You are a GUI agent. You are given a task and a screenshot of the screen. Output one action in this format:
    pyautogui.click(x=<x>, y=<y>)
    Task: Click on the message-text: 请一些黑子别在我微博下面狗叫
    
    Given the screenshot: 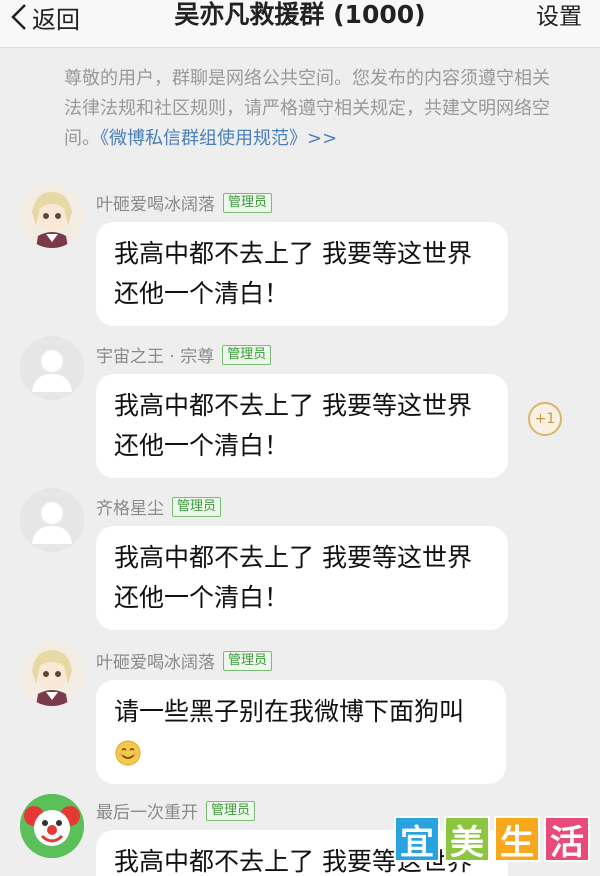 What is the action you would take?
    pyautogui.click(x=289, y=711)
    